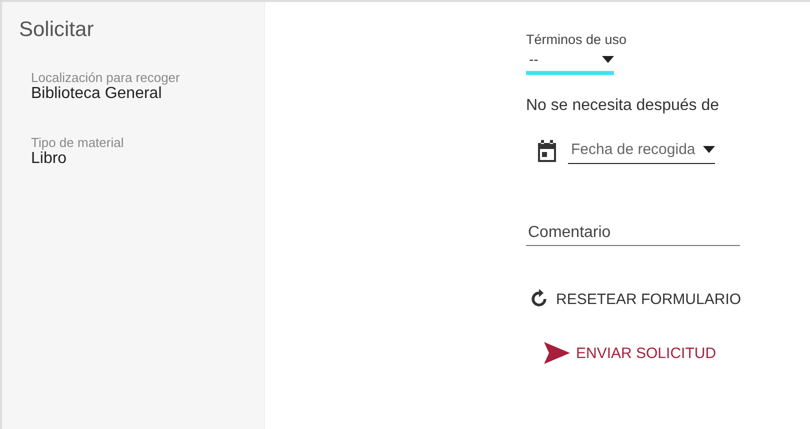  I want to click on terms-select: --, so click(570, 61).